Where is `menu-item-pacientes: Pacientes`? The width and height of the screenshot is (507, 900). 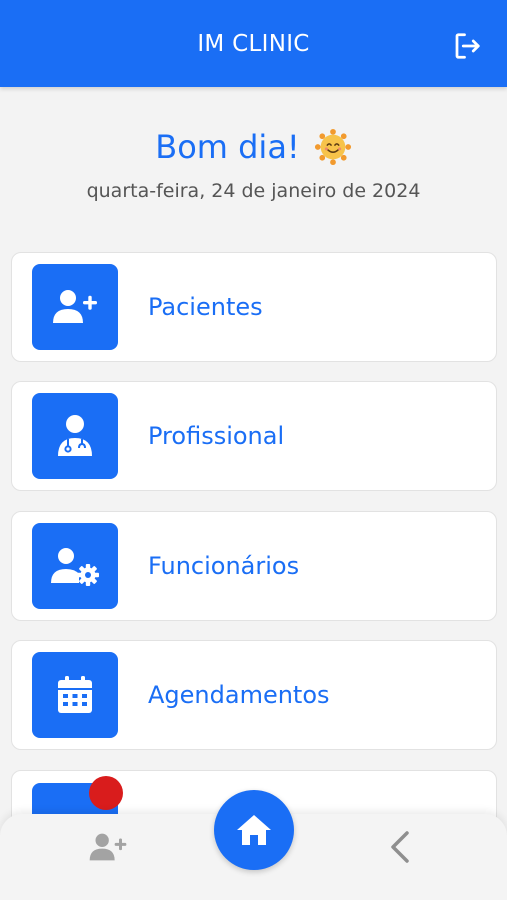
menu-item-pacientes: Pacientes is located at coordinates (254, 307).